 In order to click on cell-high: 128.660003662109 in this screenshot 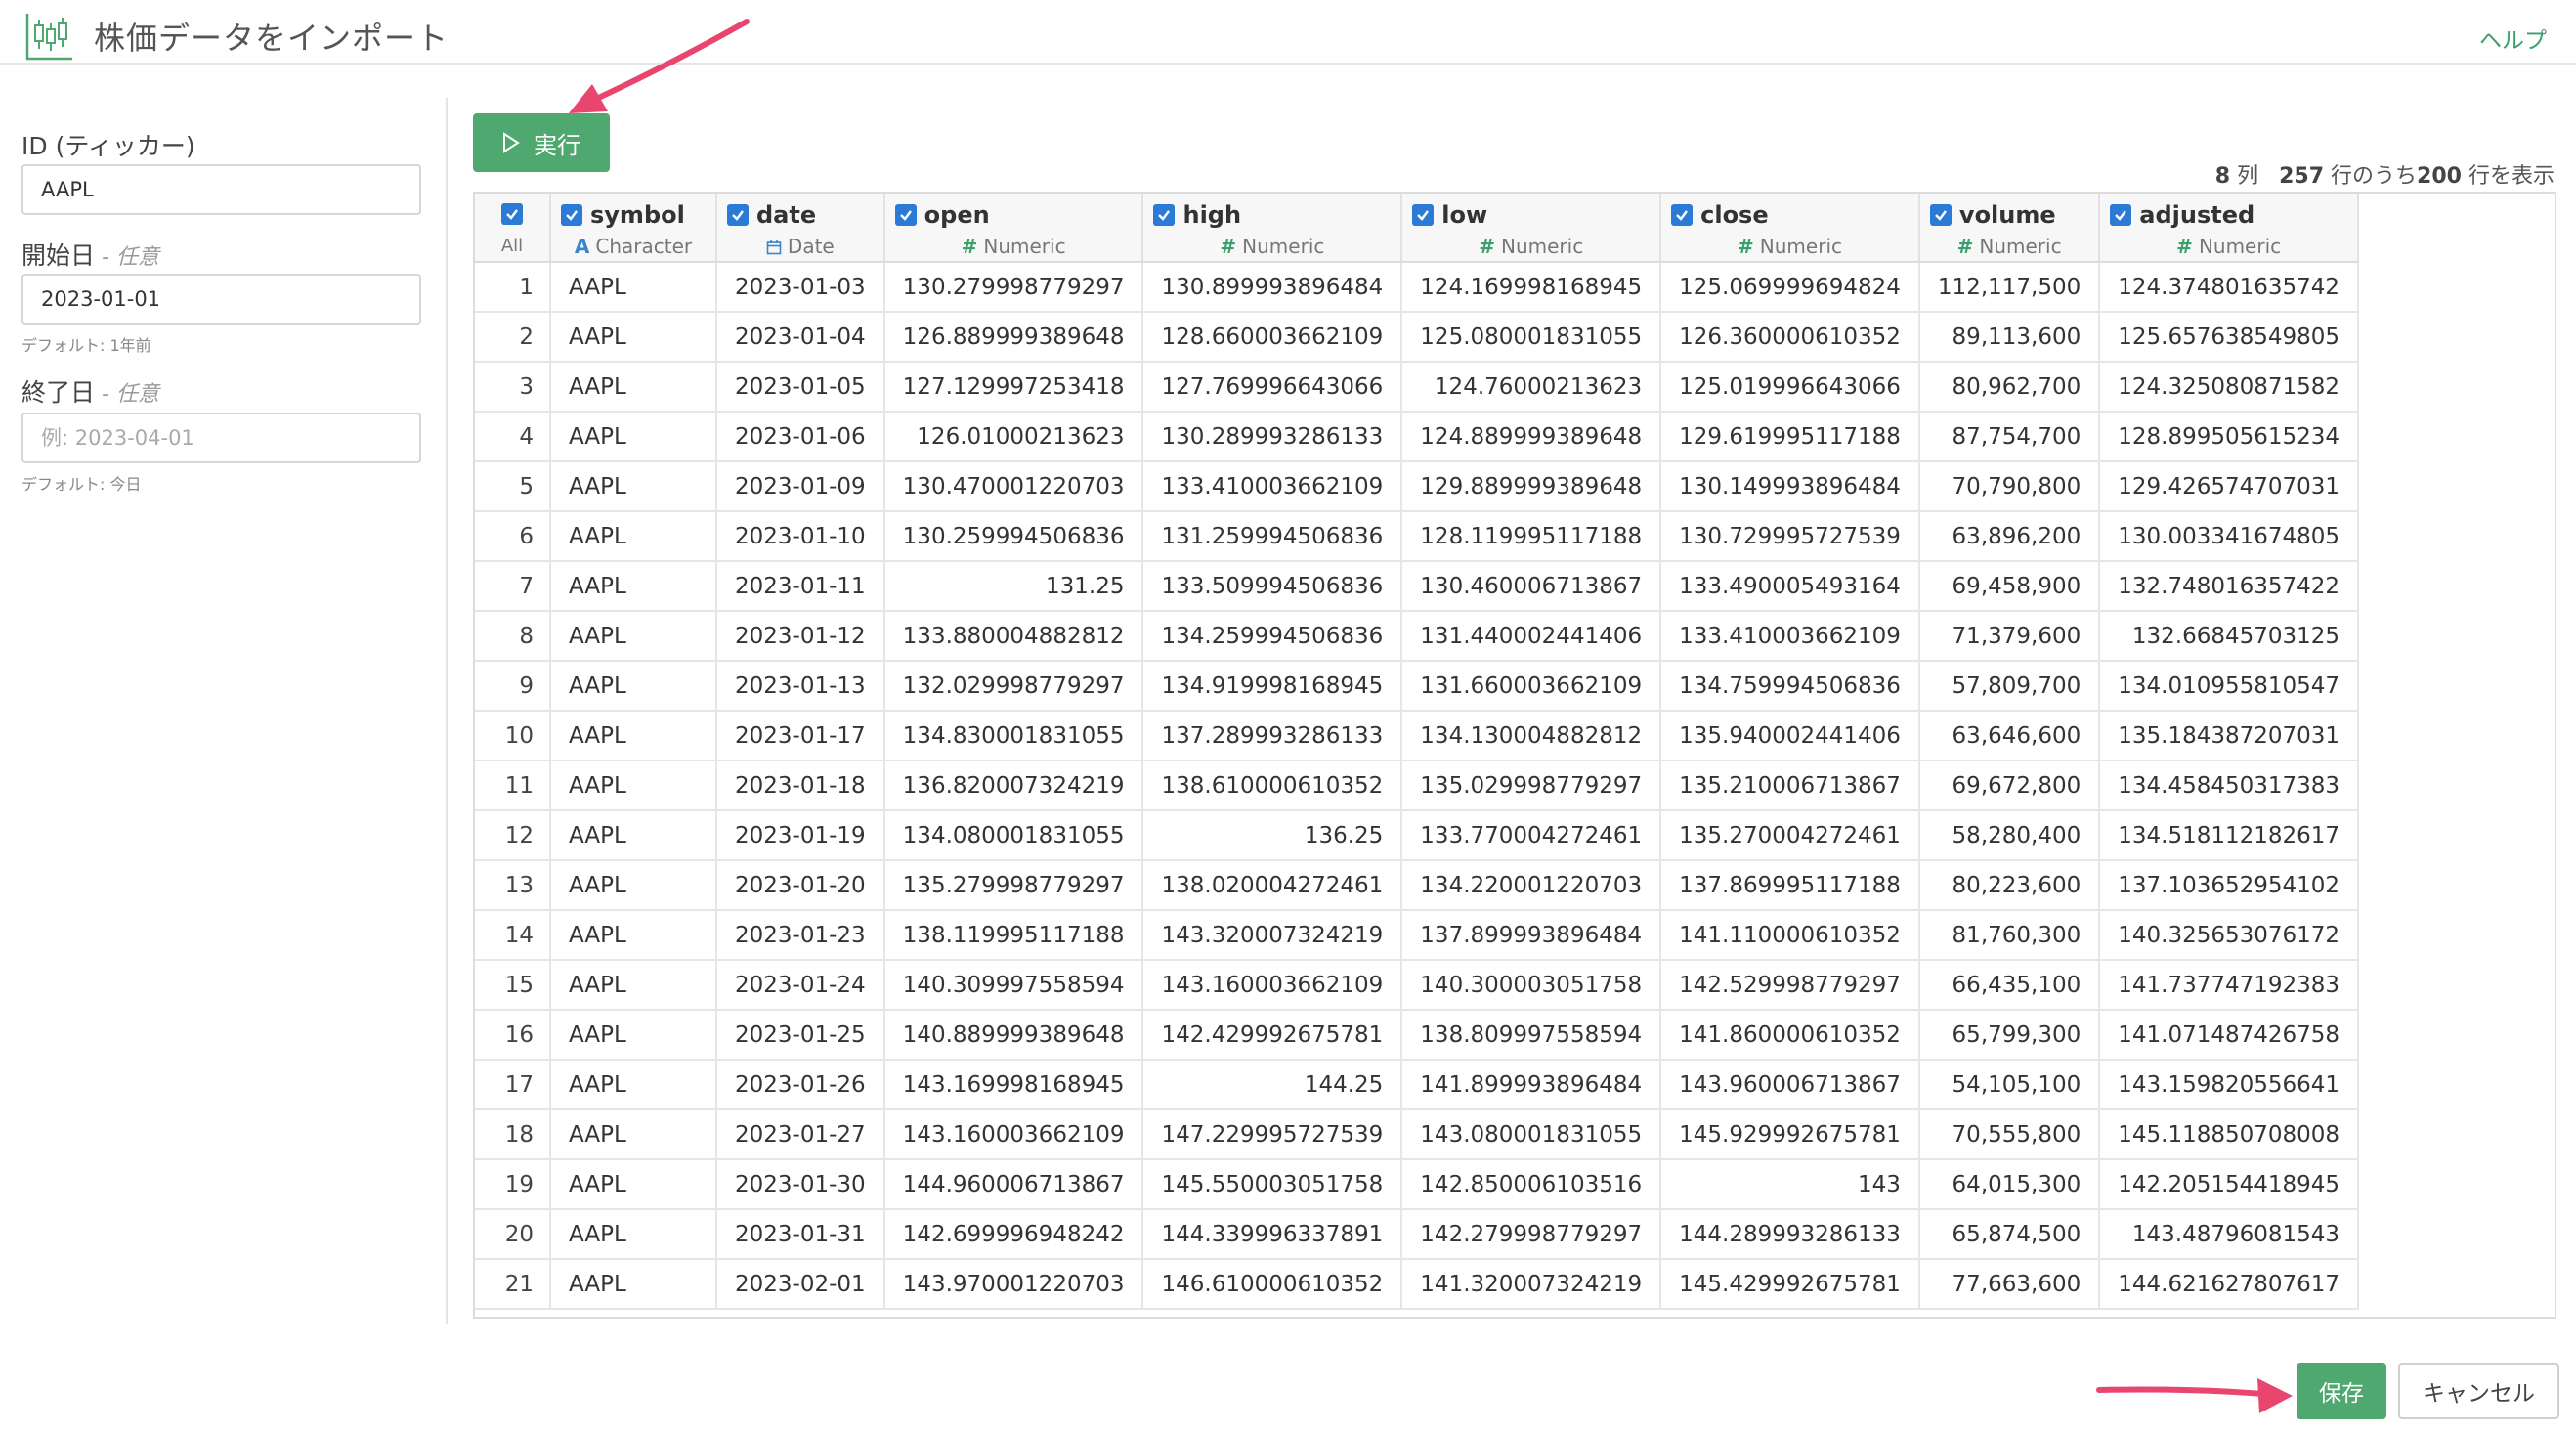, I will do `click(1273, 337)`.